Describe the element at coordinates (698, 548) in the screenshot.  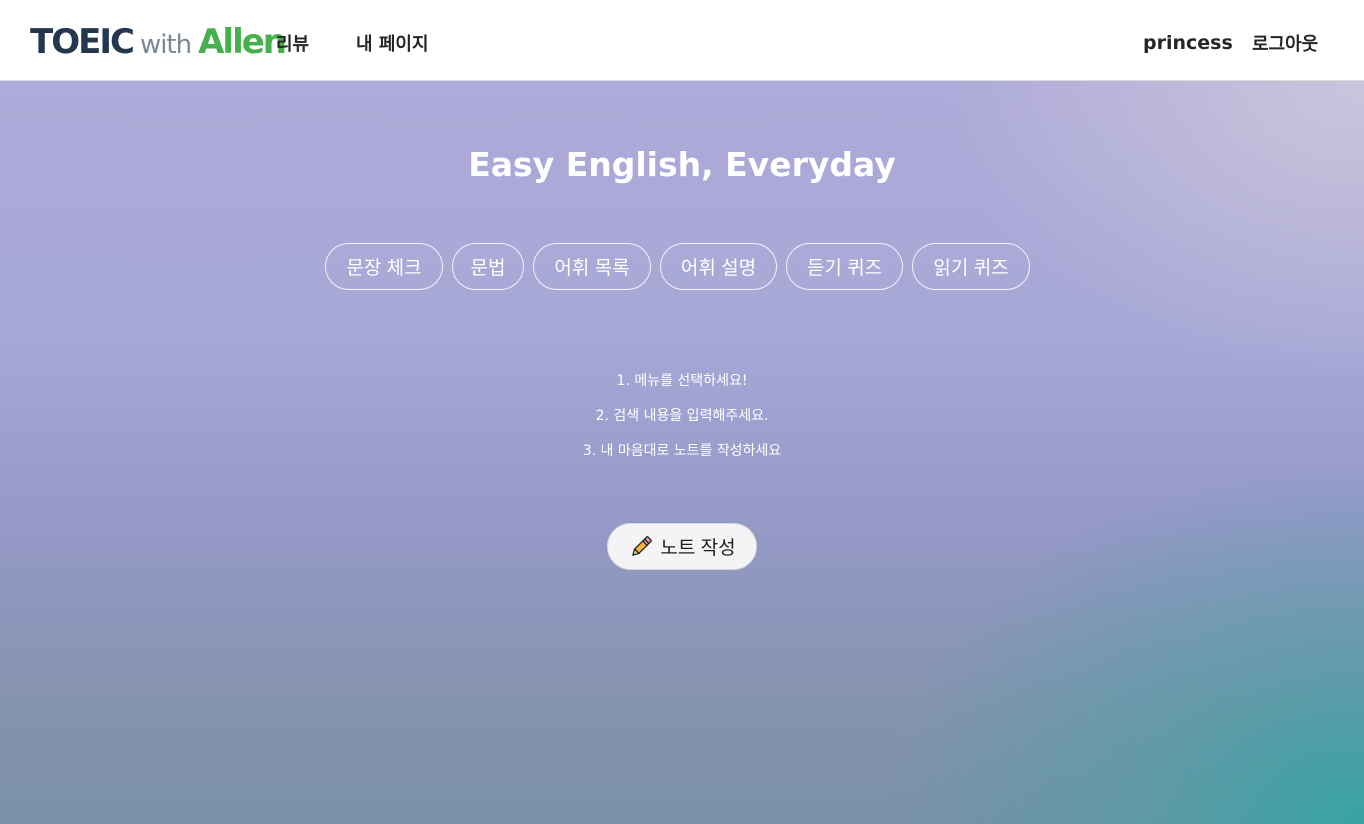
I see `write-note-label: 노트 작성` at that location.